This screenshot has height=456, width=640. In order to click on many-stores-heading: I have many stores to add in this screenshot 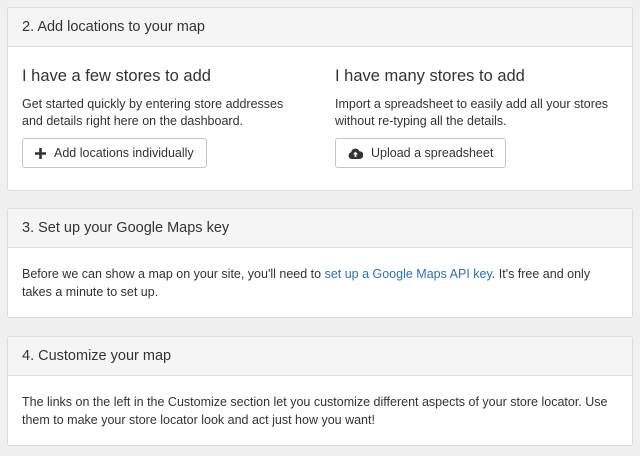, I will do `click(430, 76)`.